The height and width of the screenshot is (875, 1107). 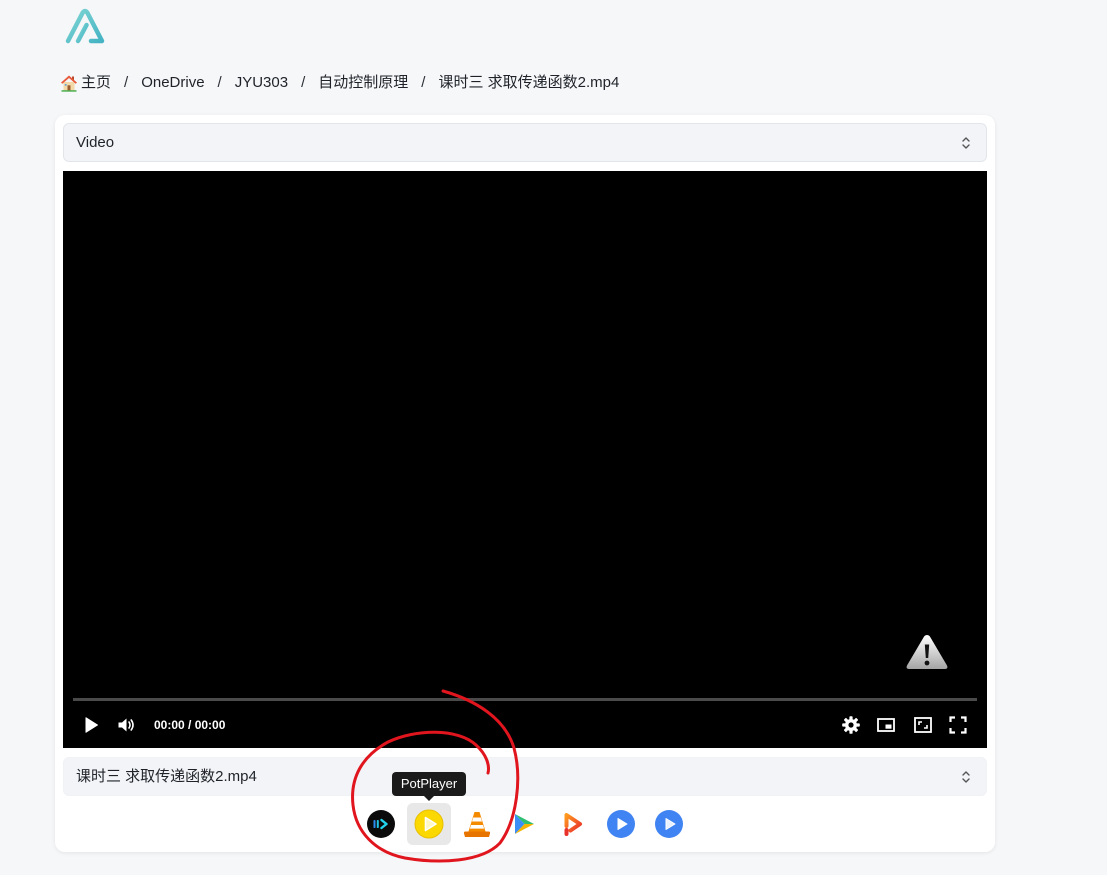 I want to click on play-icon, so click(x=91, y=725).